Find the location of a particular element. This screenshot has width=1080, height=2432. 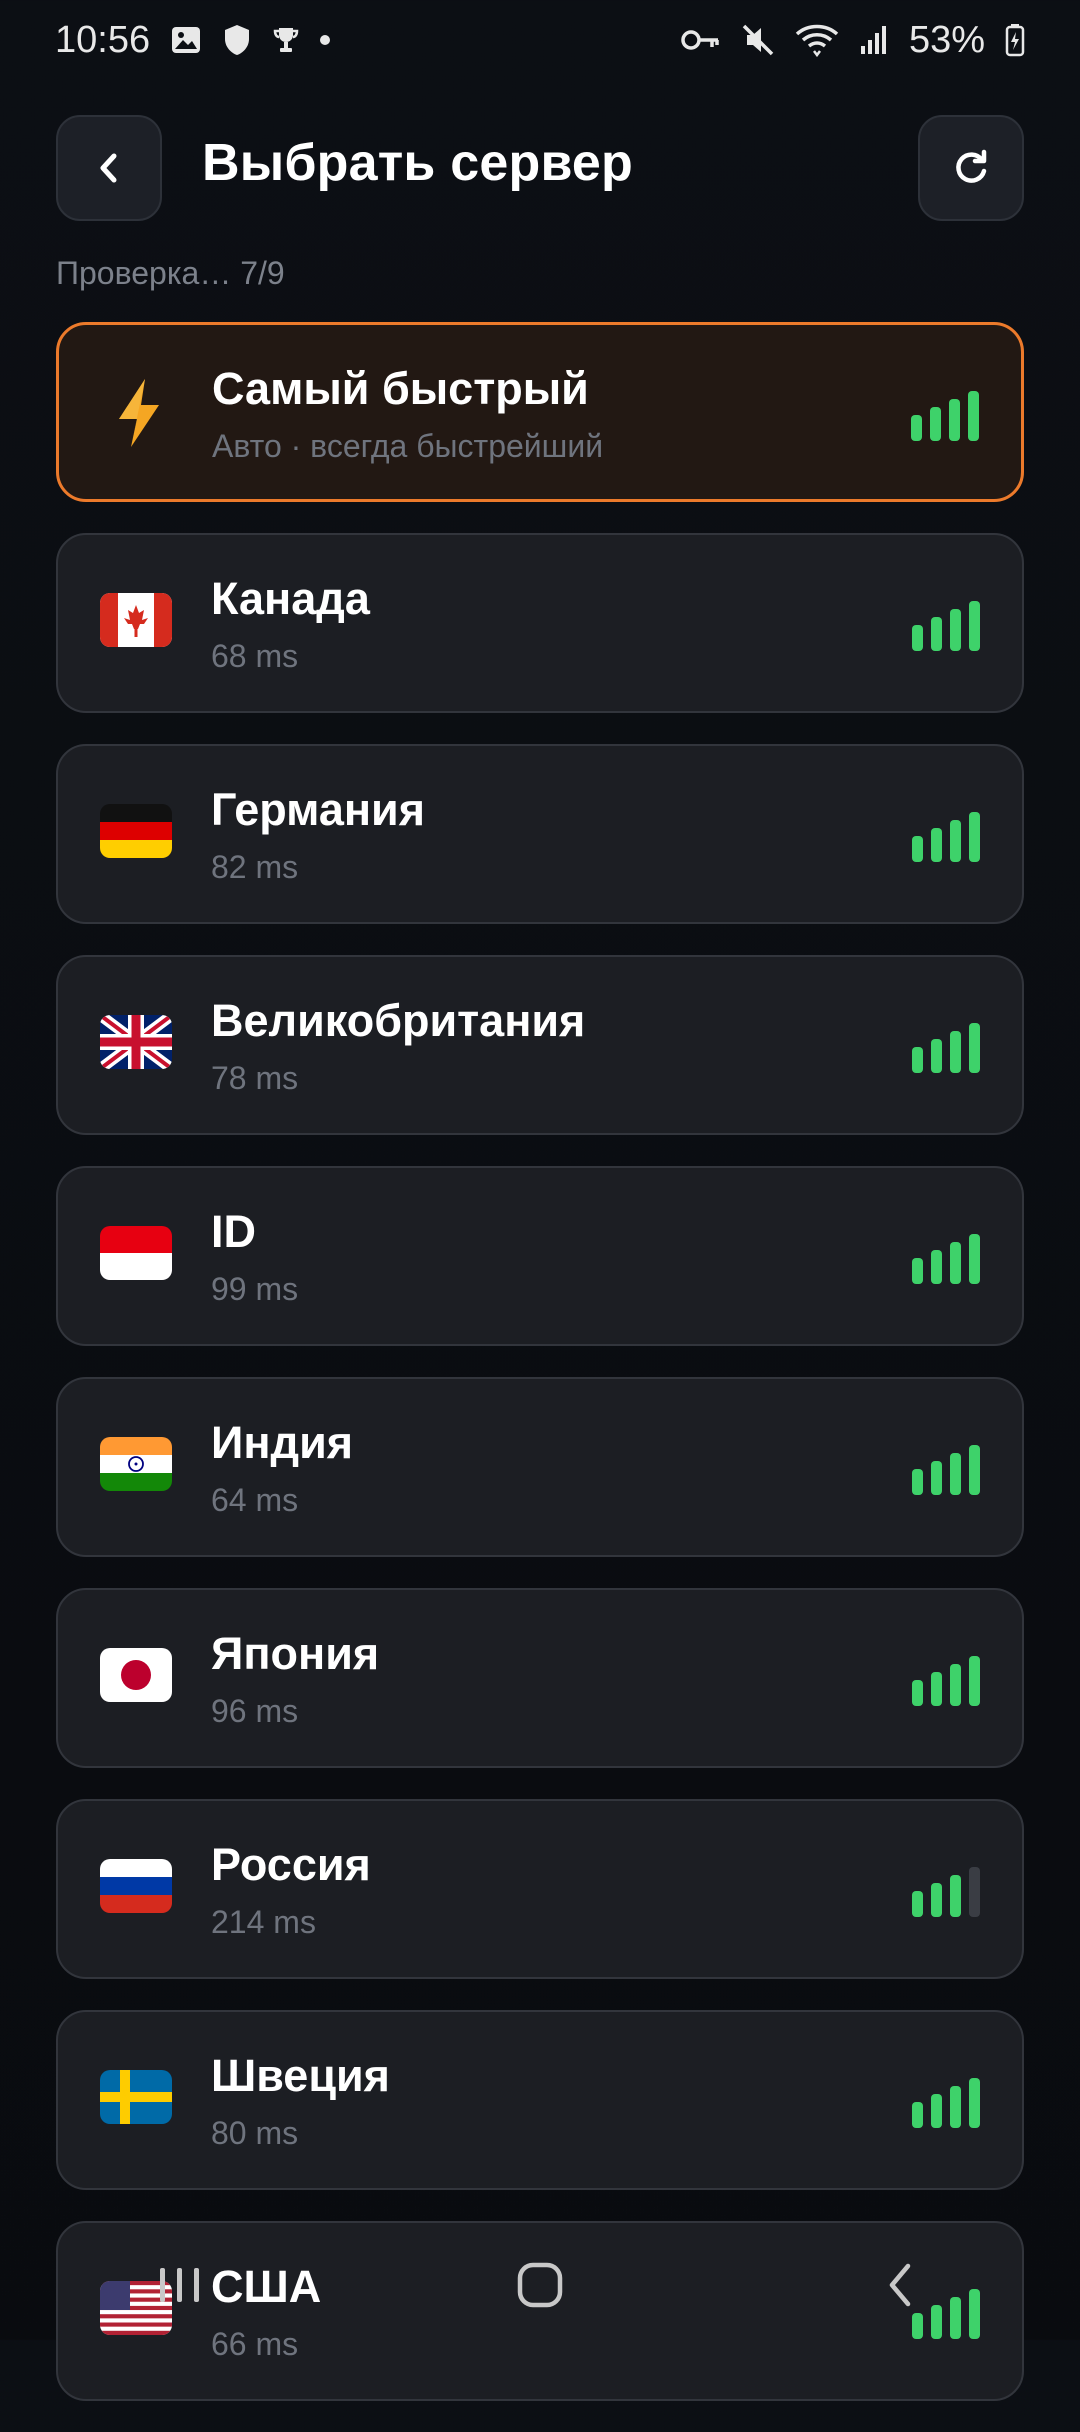

shield-icon is located at coordinates (237, 40).